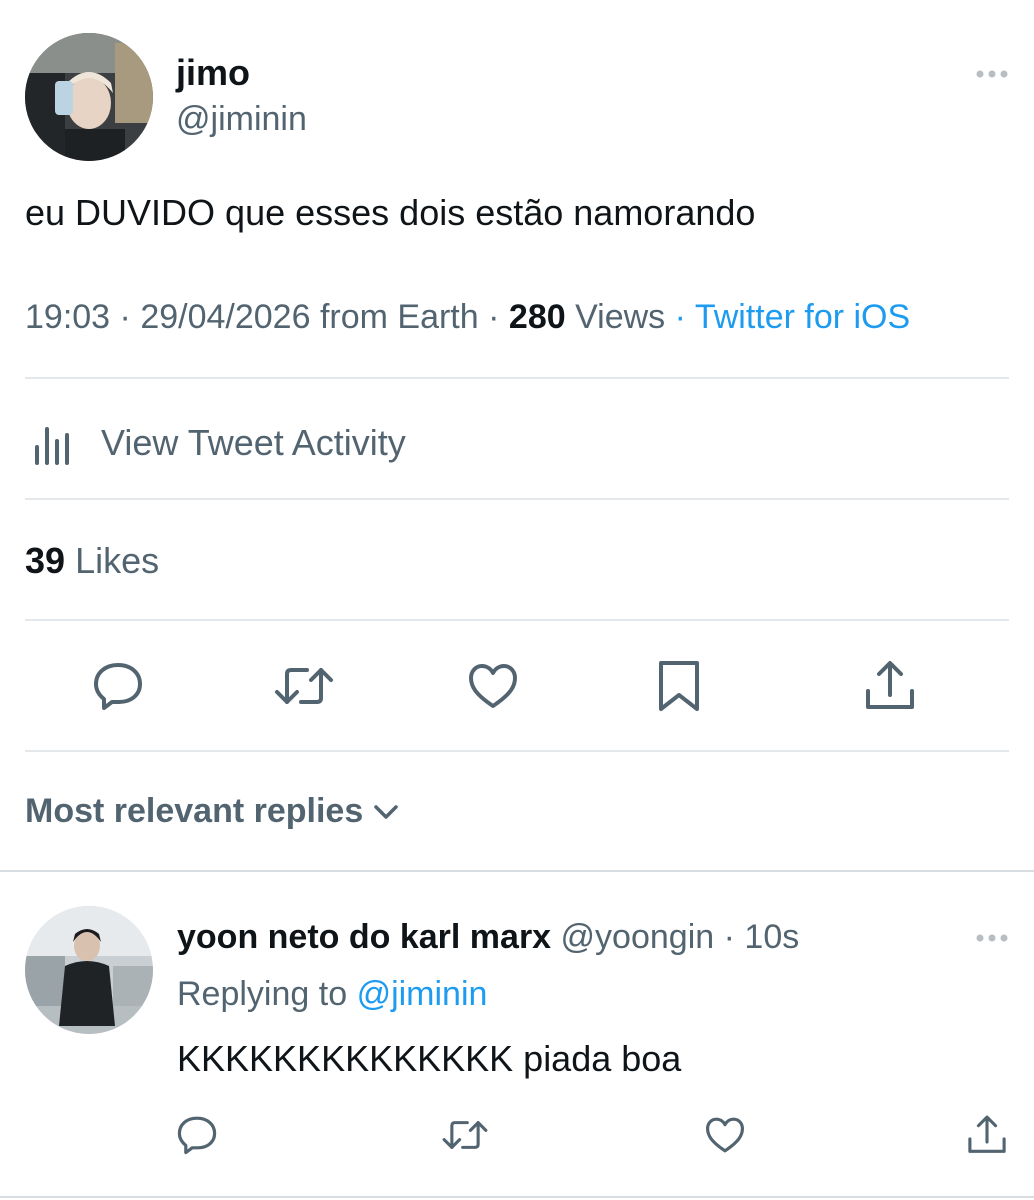 Image resolution: width=1034 pixels, height=1200 pixels. I want to click on reply-header: yoon neto do karl marx @yoongin · 10s, so click(488, 937).